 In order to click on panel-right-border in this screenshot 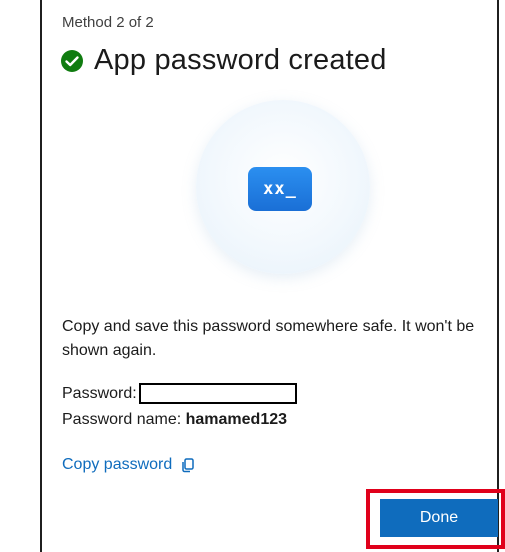, I will do `click(498, 276)`.